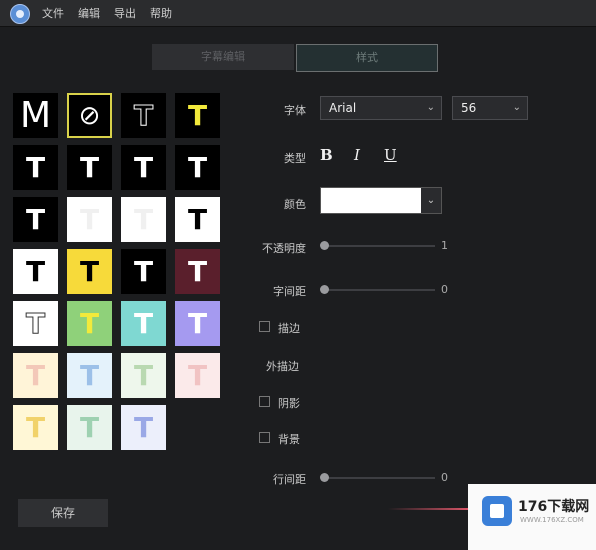  I want to click on font-size-value: 56, so click(469, 108).